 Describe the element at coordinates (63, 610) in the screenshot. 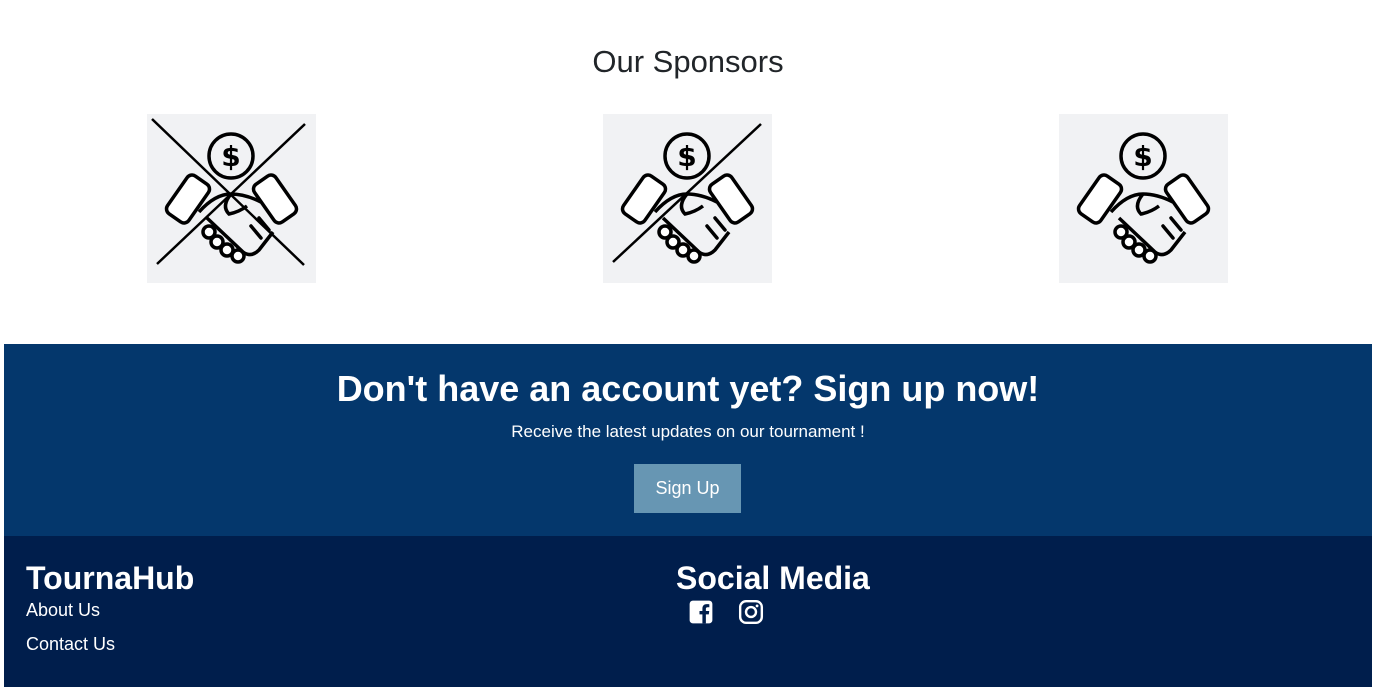

I see `about-us-link: About Us` at that location.